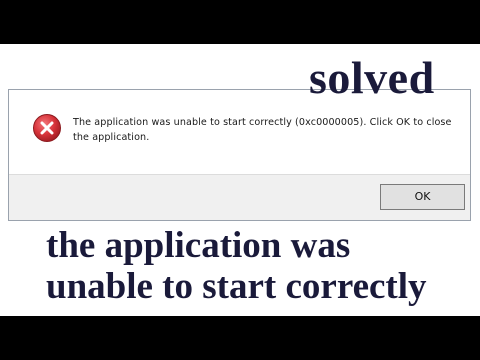  What do you see at coordinates (372, 77) in the screenshot?
I see `solved-caption: solved` at bounding box center [372, 77].